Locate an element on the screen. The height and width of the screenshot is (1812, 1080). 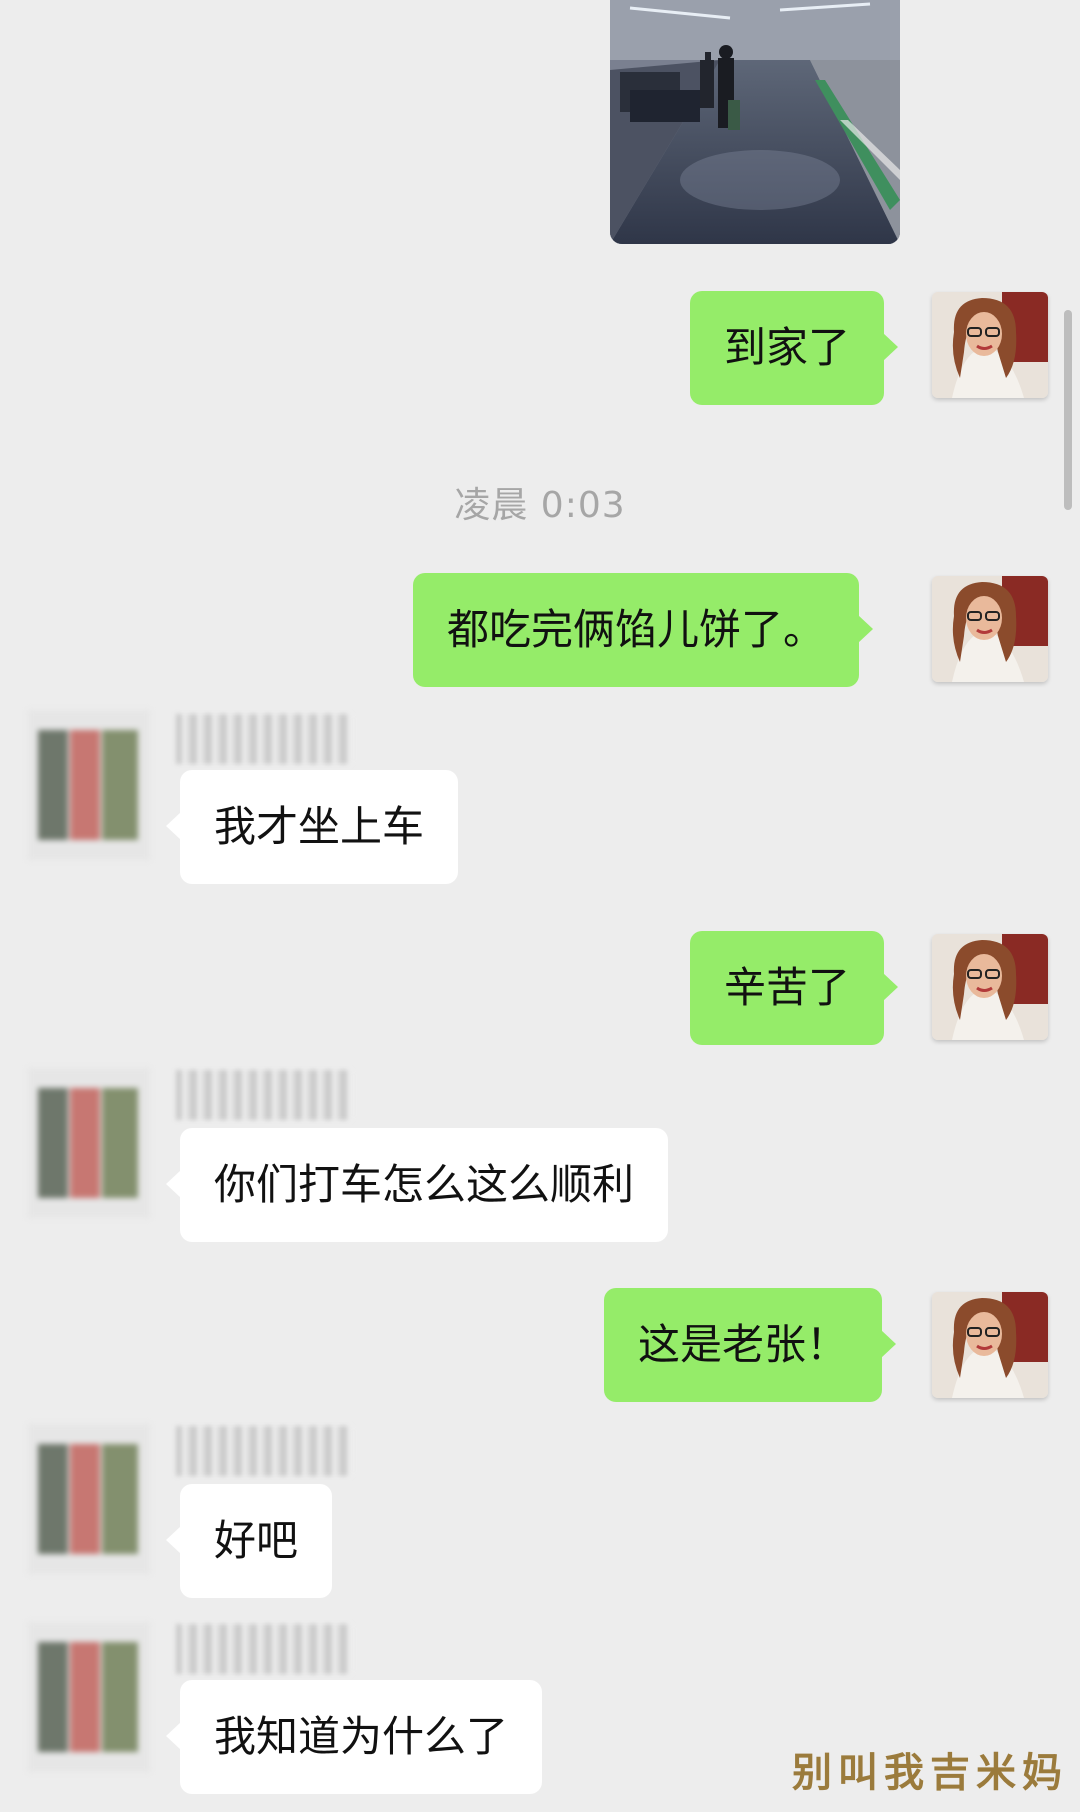
message-bubble-sent: 到家了 is located at coordinates (794, 348).